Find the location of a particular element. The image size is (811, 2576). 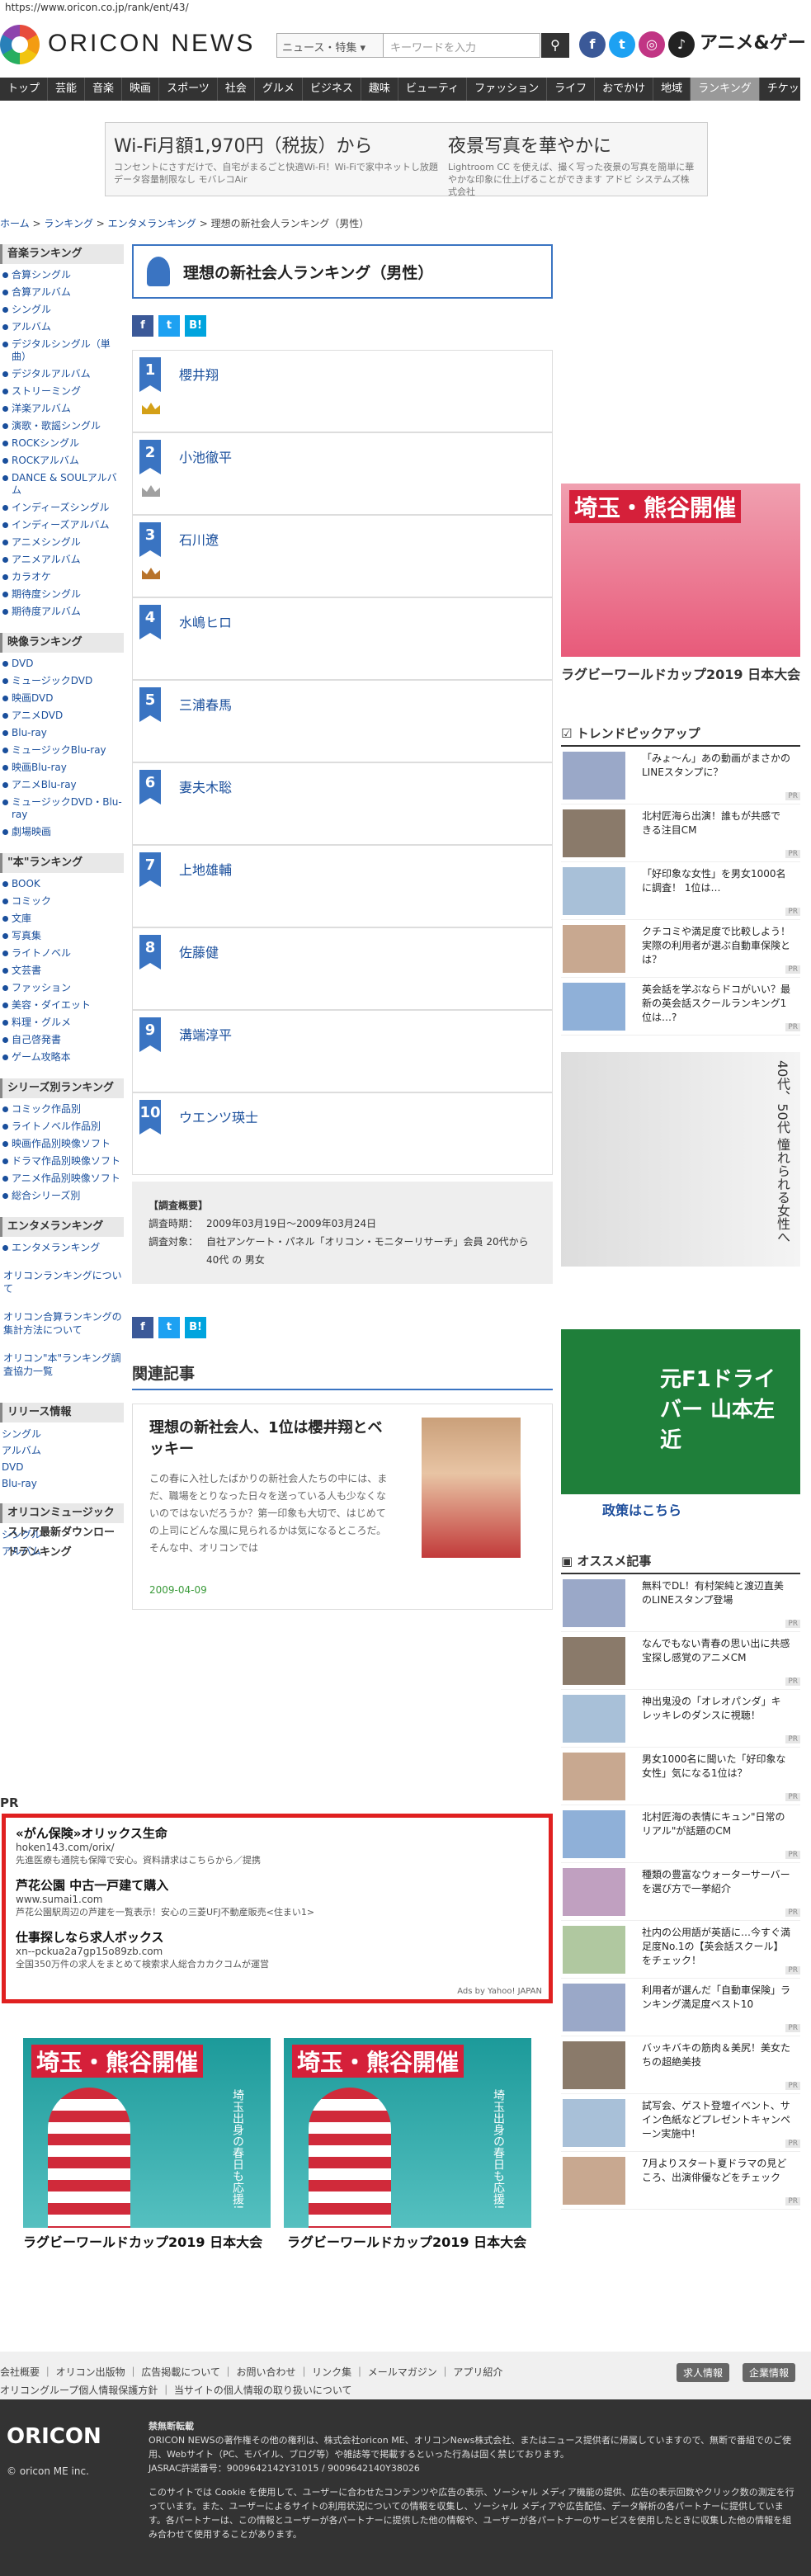

rank-row: 6 妻夫木聡 is located at coordinates (342, 803).